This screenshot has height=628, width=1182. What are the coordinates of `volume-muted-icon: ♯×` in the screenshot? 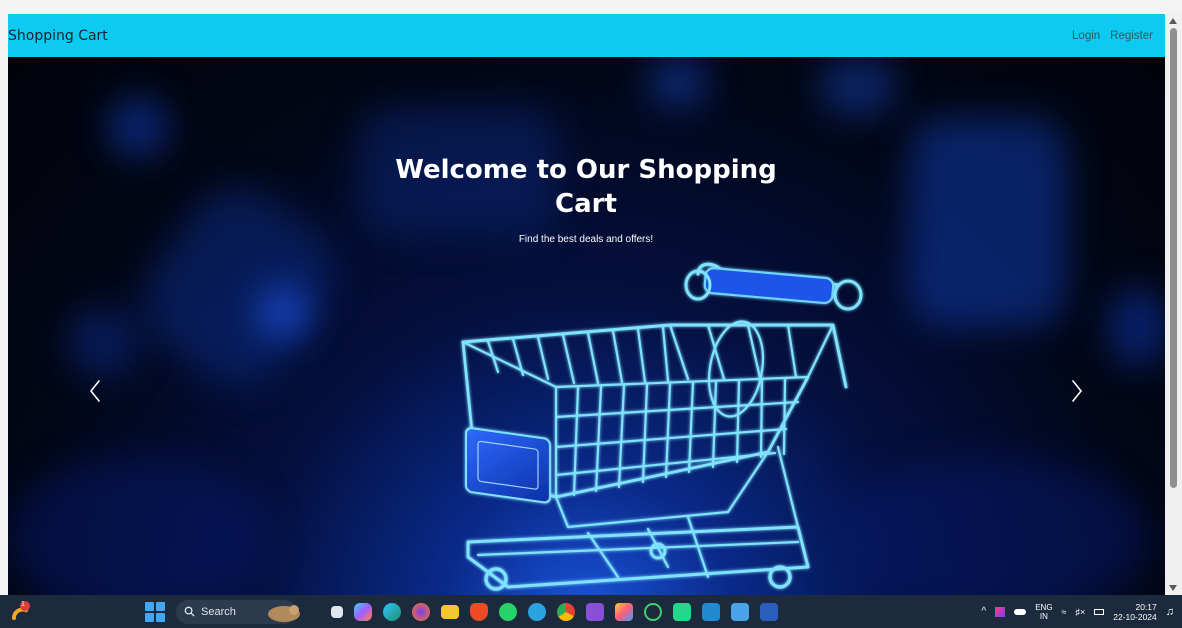 It's located at (1081, 612).